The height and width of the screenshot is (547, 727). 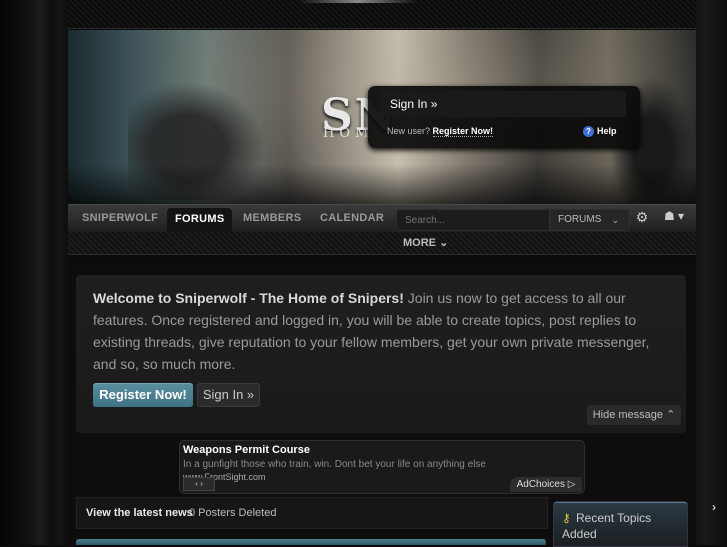 I want to click on adchoices-badge: AdChoices ▷, so click(x=546, y=484).